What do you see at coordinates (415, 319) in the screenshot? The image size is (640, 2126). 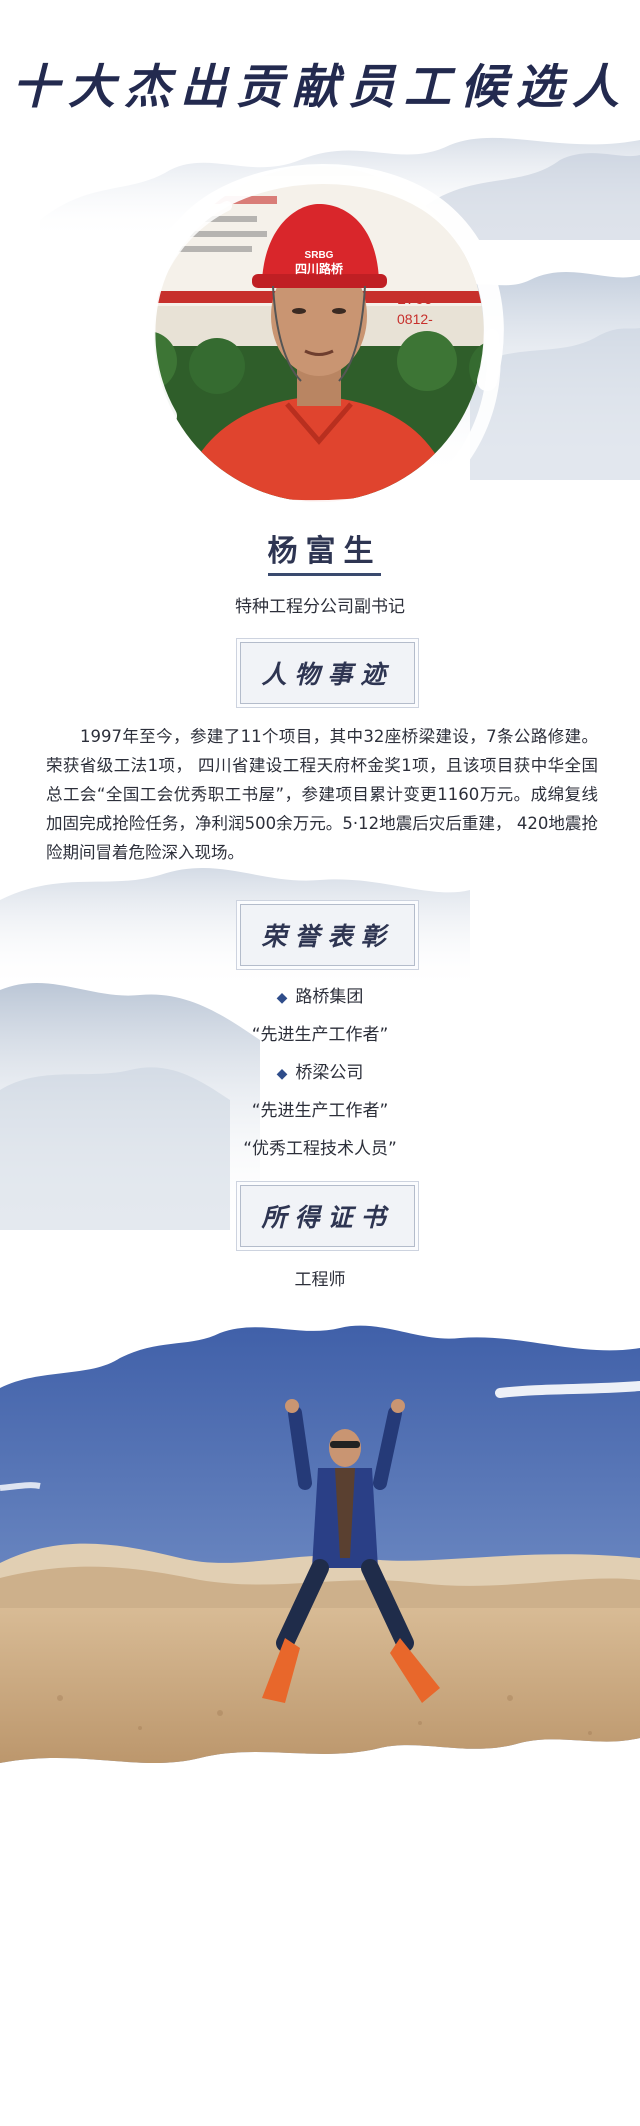 I see `sign-number-2: 0812-` at bounding box center [415, 319].